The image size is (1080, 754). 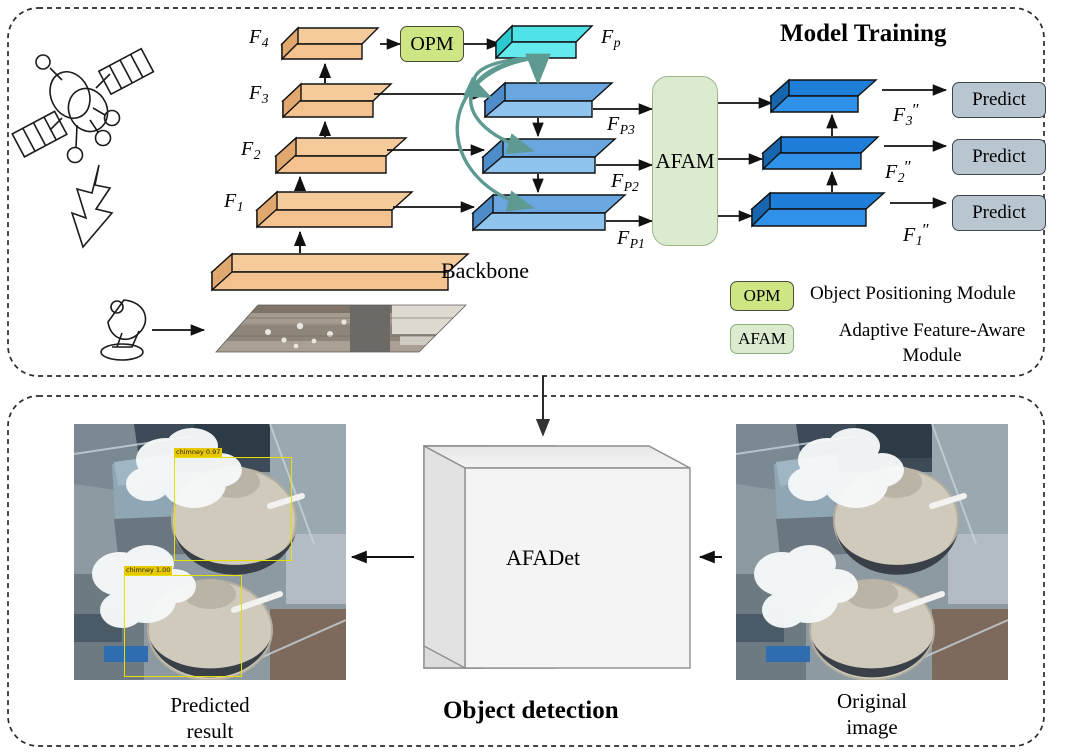 I want to click on caption-original-image-line2: image, so click(x=872, y=727).